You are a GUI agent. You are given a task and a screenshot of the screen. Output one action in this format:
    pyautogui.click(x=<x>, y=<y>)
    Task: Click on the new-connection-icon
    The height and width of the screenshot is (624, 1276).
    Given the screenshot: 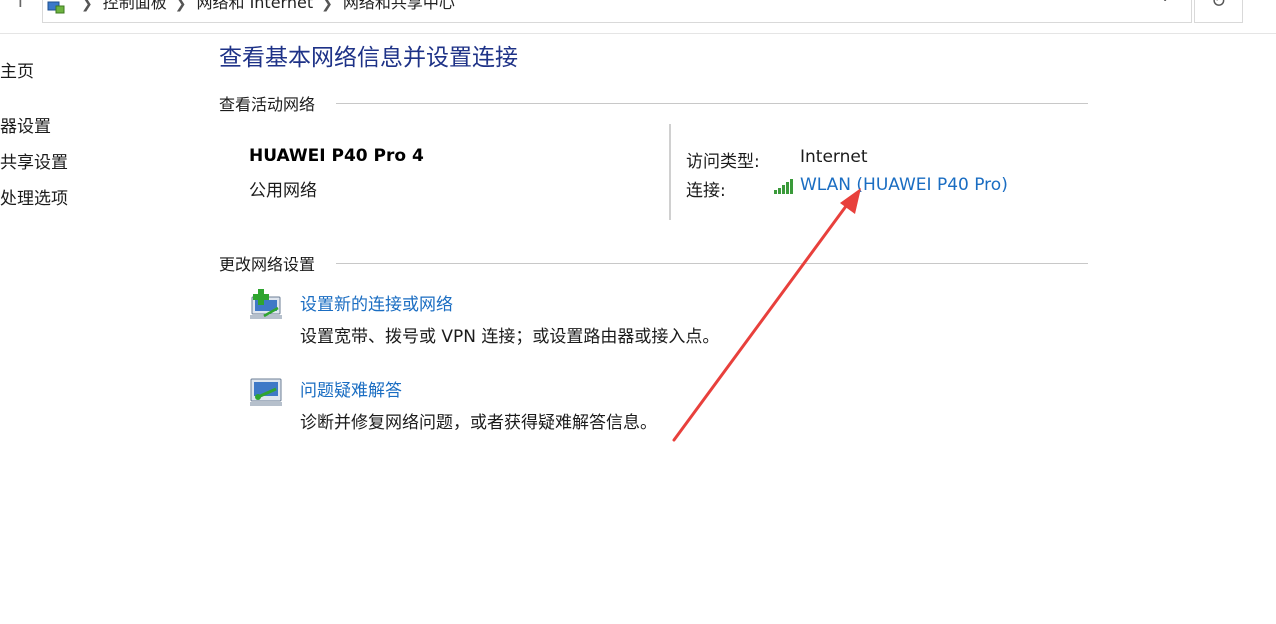 What is the action you would take?
    pyautogui.click(x=266, y=304)
    